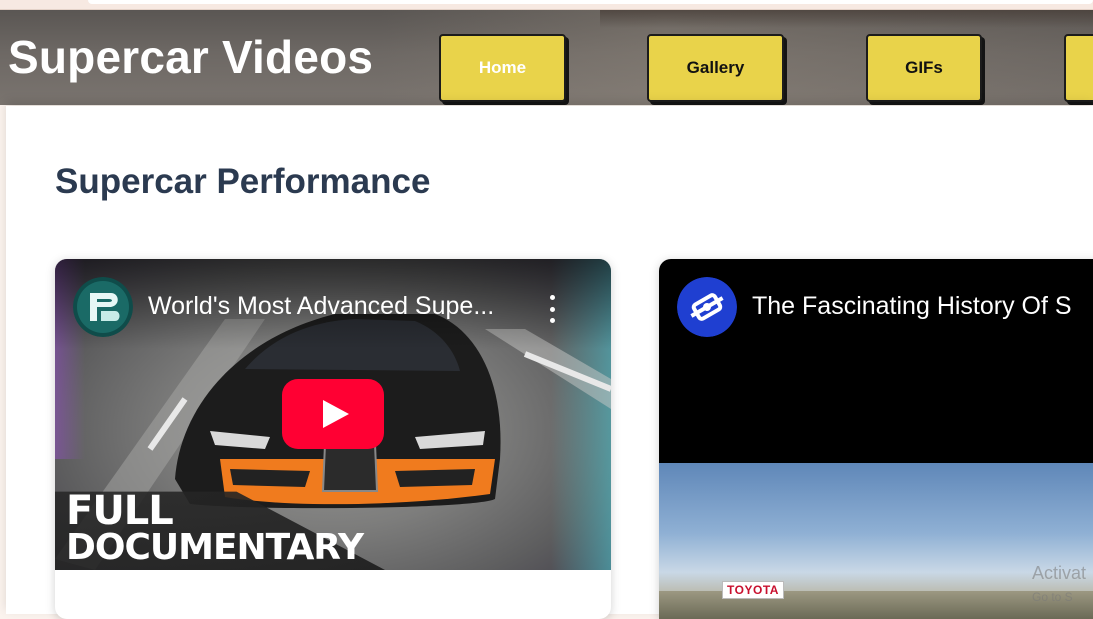  Describe the element at coordinates (924, 68) in the screenshot. I see `nav-gifs-button: GIFs` at that location.